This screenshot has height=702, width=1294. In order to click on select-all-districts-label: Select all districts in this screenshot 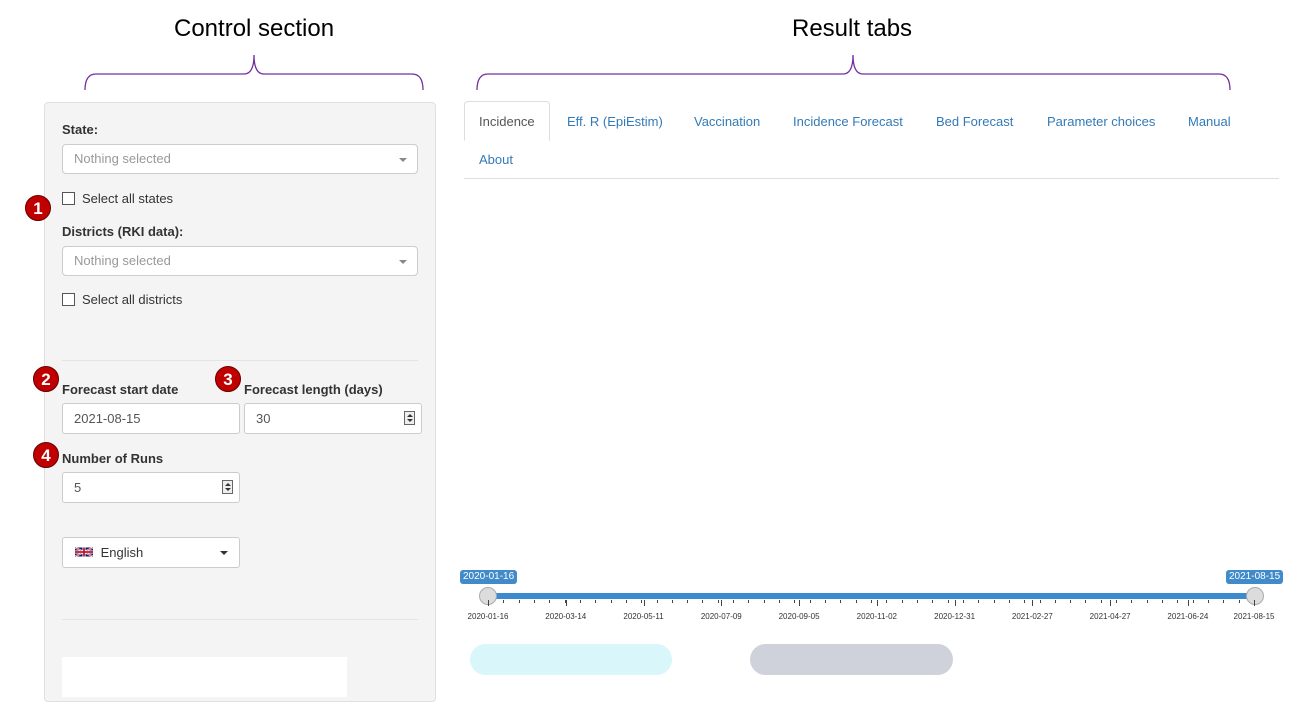, I will do `click(132, 299)`.